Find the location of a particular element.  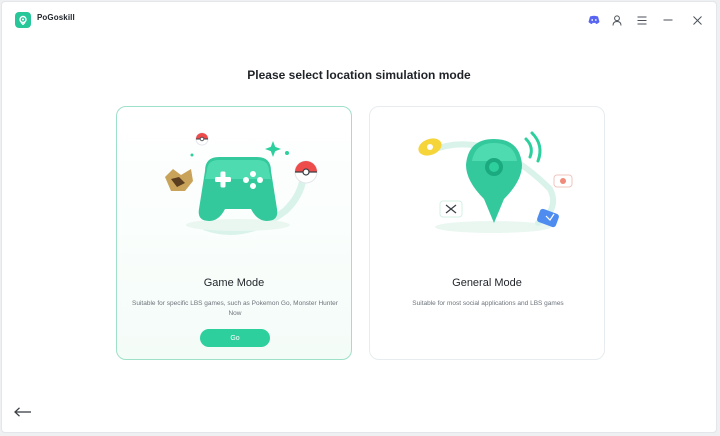

app-name: PoGoskill is located at coordinates (56, 17).